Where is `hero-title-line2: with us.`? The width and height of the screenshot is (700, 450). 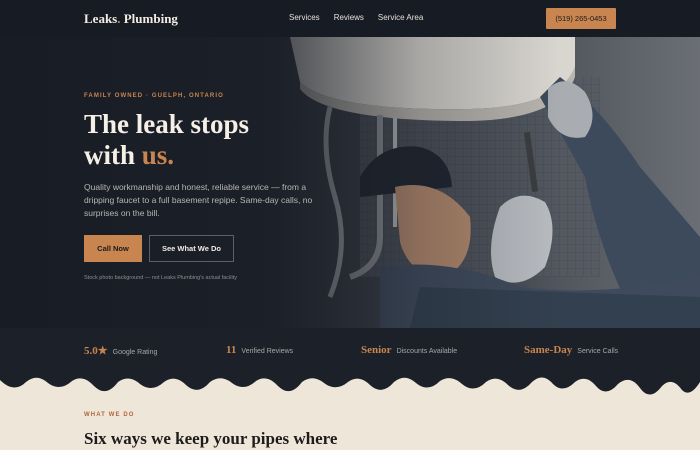
hero-title-line2: with us. is located at coordinates (166, 155).